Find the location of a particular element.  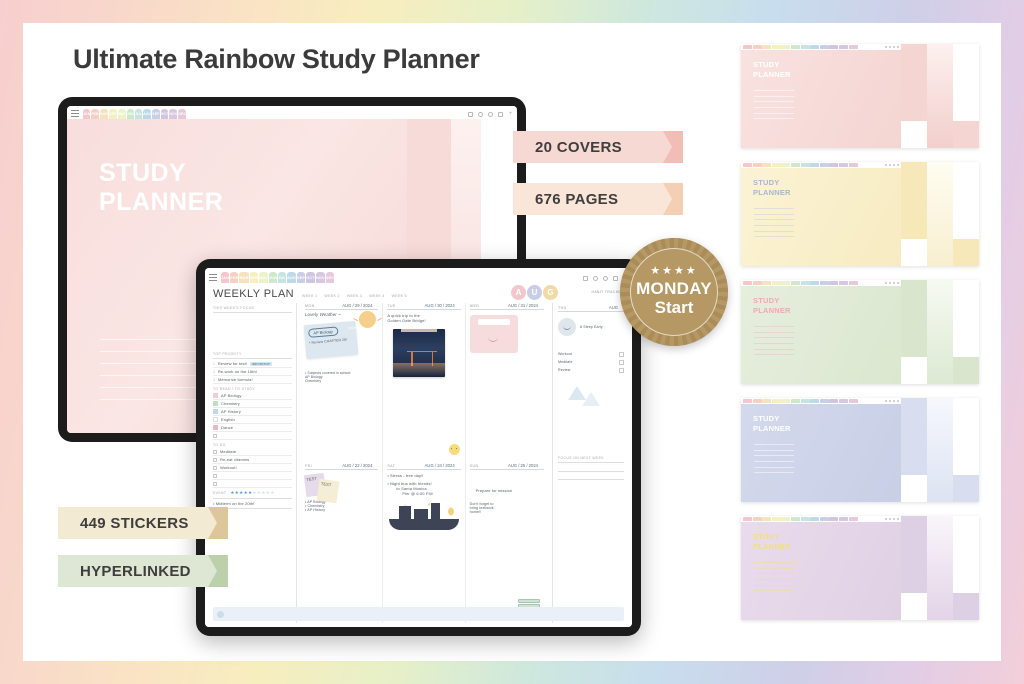

month-tab-jun: JUN is located at coordinates (130, 114).